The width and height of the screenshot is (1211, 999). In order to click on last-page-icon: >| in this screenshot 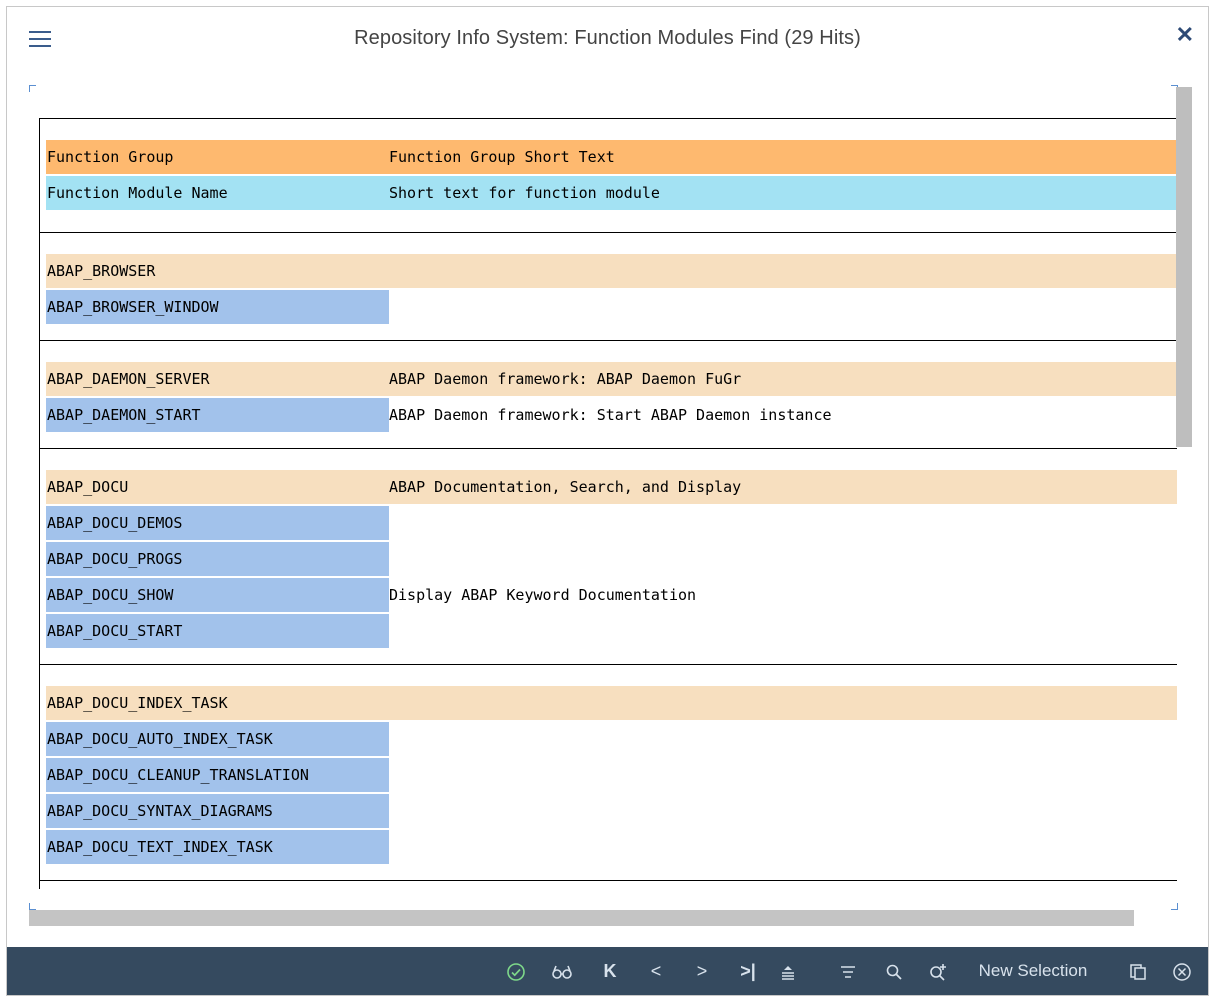, I will do `click(748, 971)`.